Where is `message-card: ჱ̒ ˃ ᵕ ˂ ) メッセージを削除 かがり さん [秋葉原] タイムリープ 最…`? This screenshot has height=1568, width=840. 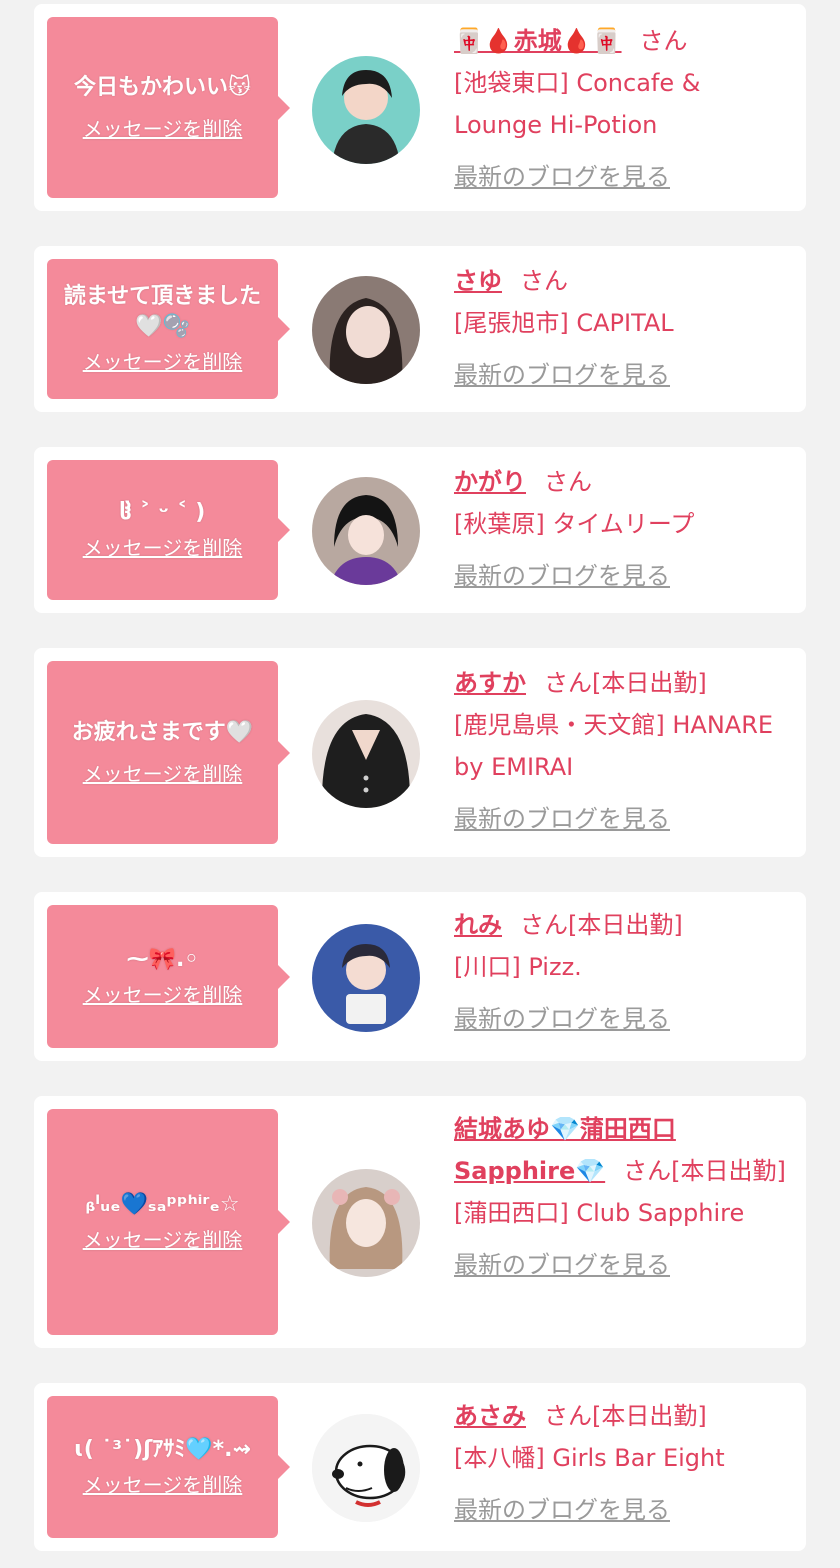 message-card: ჱ̒ ˃ ᵕ ˂ ) メッセージを削除 かがり さん [秋葉原] タイムリープ 最… is located at coordinates (420, 530).